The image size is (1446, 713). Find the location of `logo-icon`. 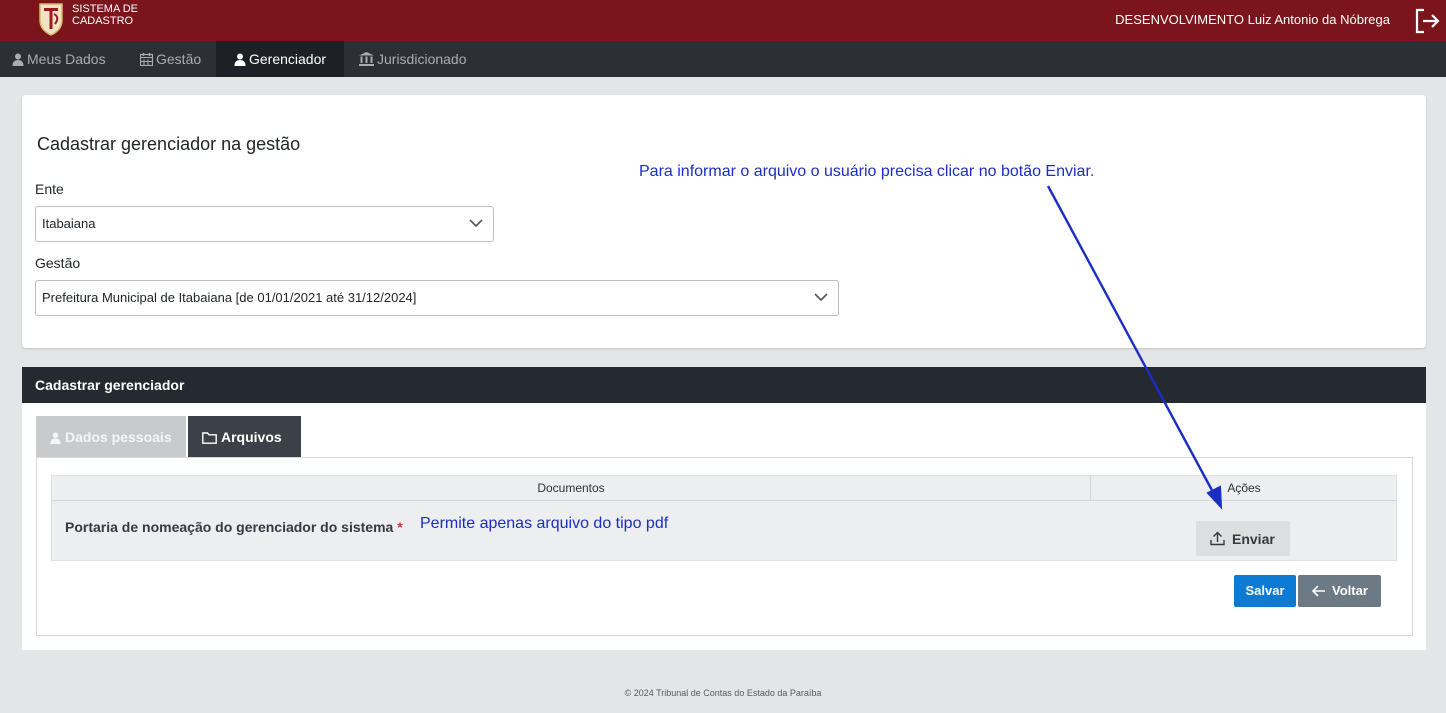

logo-icon is located at coordinates (51, 19).